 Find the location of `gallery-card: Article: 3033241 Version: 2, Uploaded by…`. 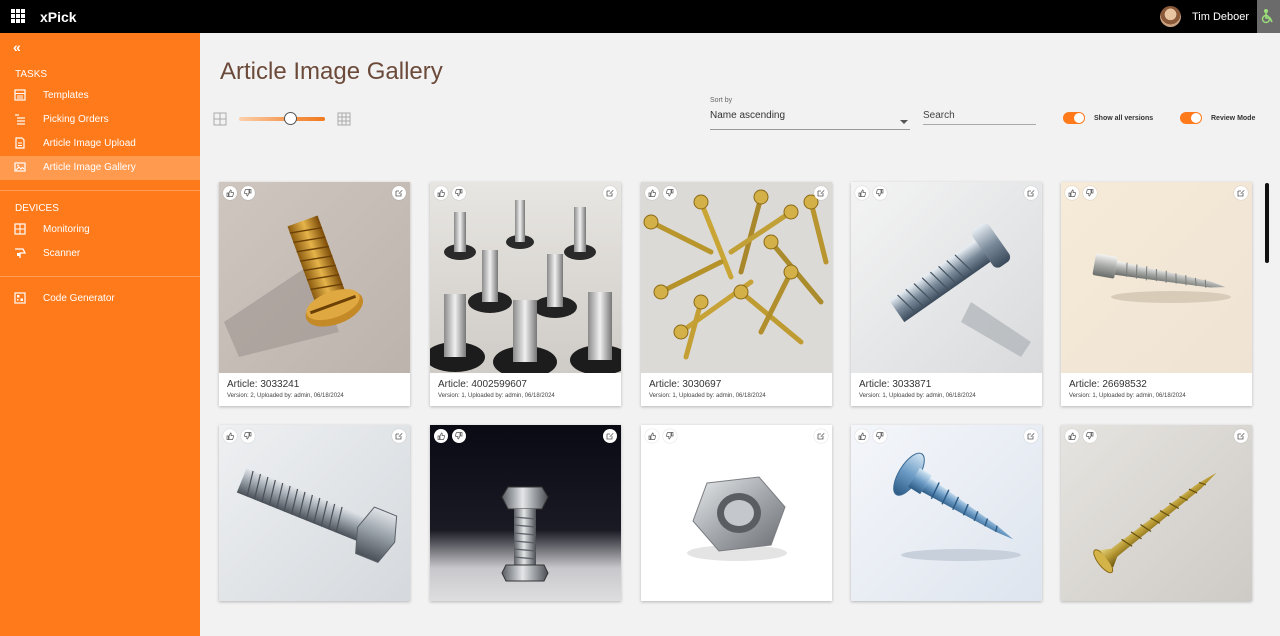

gallery-card: Article: 3033241 Version: 2, Uploaded by… is located at coordinates (314, 294).